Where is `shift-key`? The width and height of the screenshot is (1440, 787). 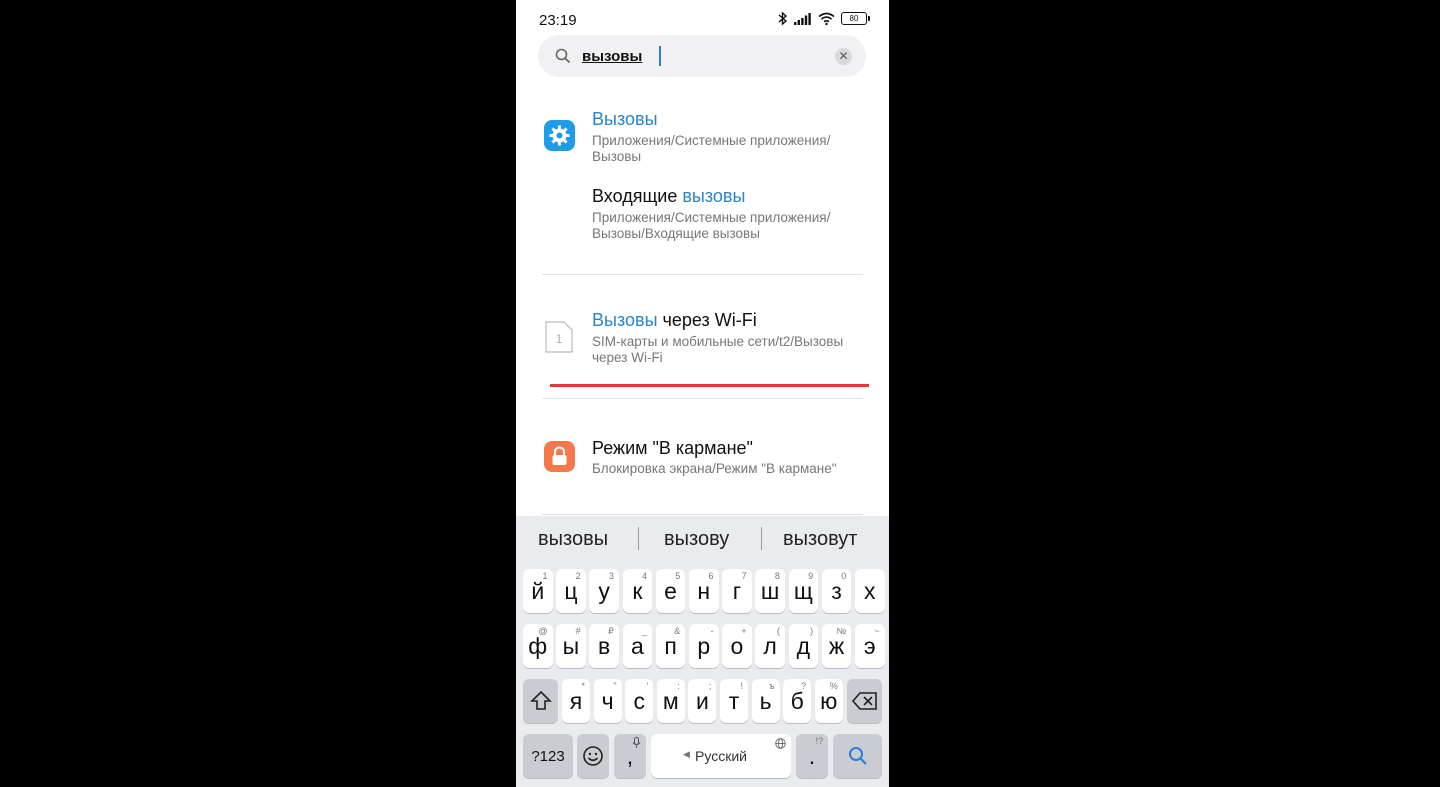
shift-key is located at coordinates (540, 701).